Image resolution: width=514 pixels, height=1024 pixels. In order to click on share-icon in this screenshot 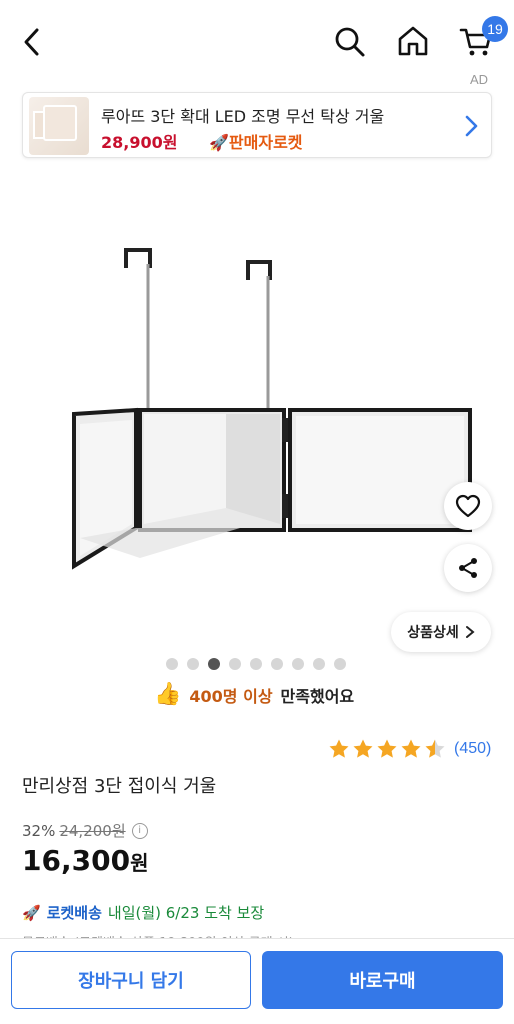, I will do `click(468, 568)`.